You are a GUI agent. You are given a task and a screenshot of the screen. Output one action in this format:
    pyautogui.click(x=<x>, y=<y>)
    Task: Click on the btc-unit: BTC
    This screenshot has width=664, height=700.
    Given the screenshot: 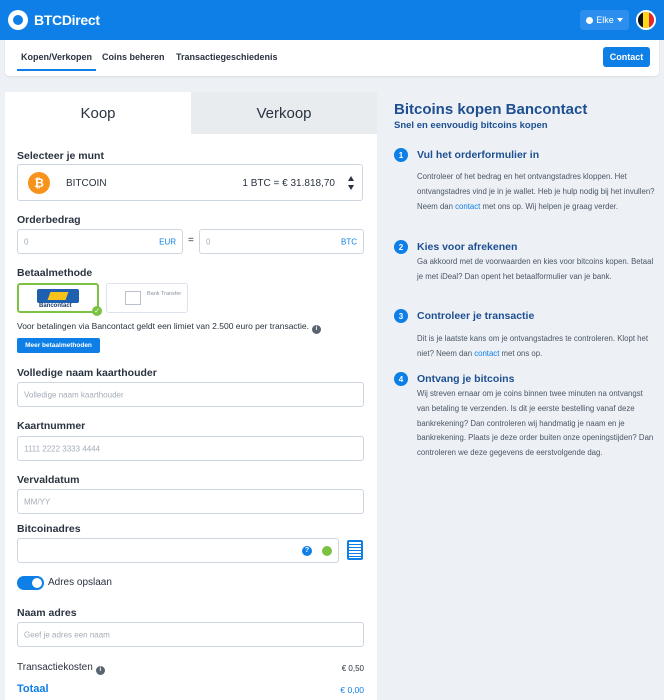 What is the action you would take?
    pyautogui.click(x=349, y=241)
    